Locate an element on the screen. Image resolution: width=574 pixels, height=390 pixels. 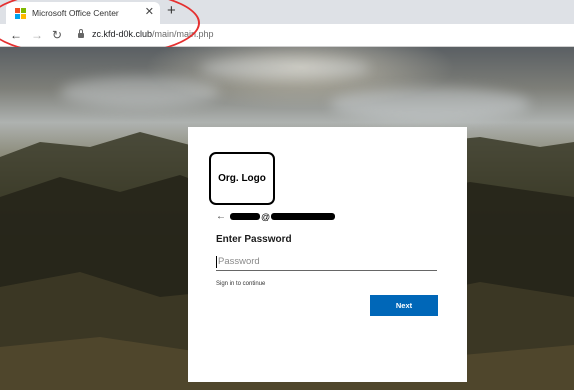
url-path: /main/main.php is located at coordinates (183, 34).